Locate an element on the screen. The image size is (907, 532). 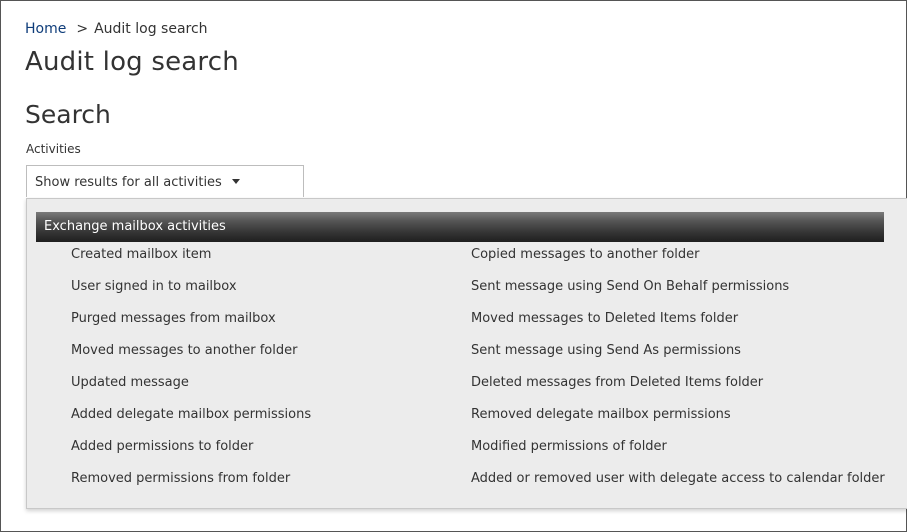
page-title: Audit log search is located at coordinates (132, 62).